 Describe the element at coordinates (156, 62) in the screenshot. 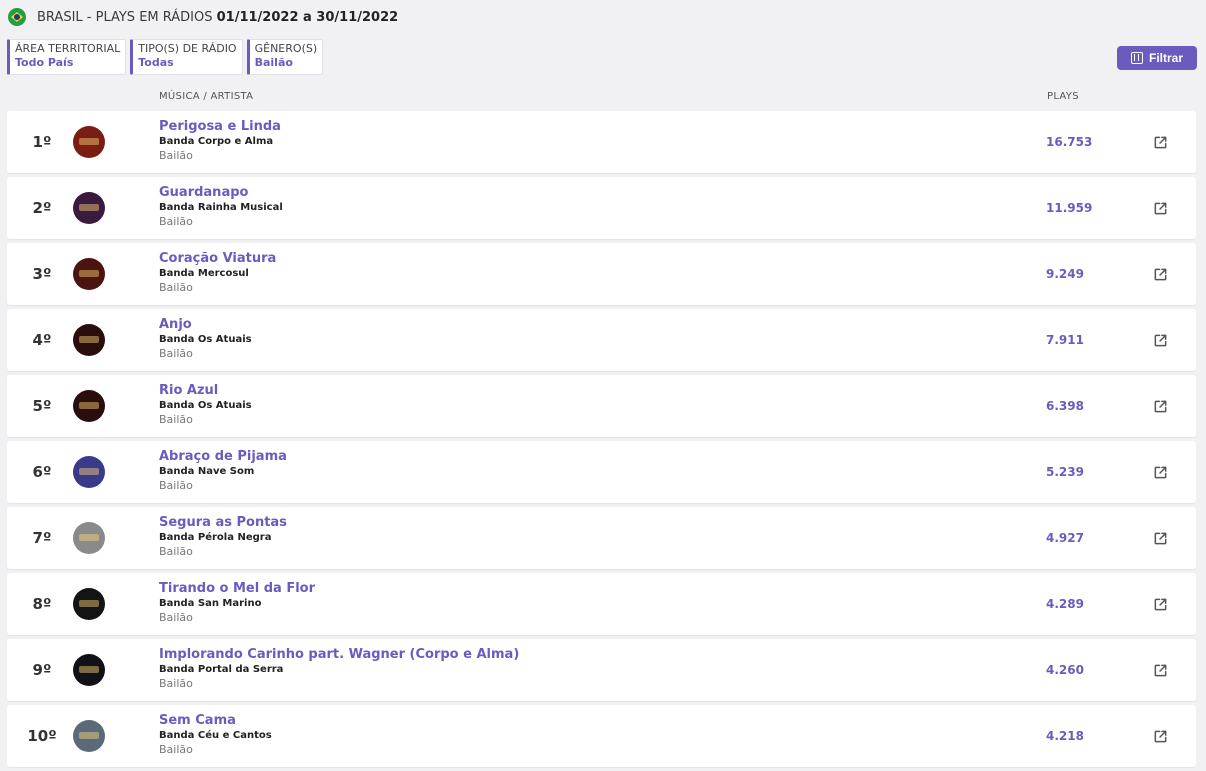

I see `filter-value: Todas` at that location.